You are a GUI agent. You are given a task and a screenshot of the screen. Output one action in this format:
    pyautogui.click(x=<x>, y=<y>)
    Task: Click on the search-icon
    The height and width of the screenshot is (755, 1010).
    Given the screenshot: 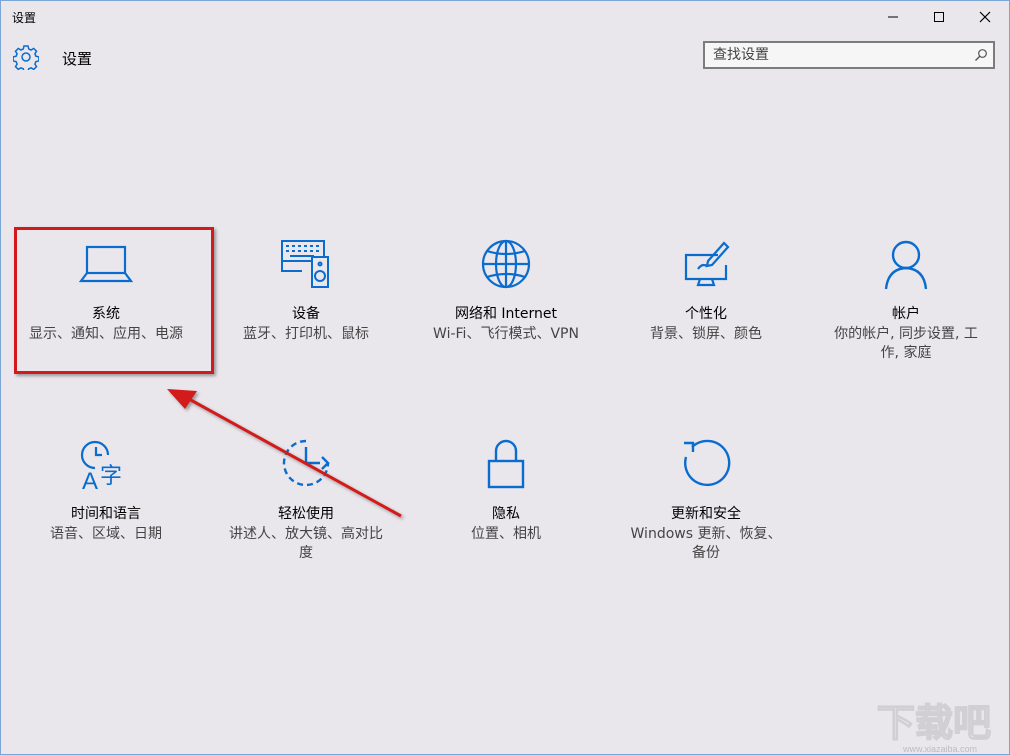 What is the action you would take?
    pyautogui.click(x=981, y=55)
    